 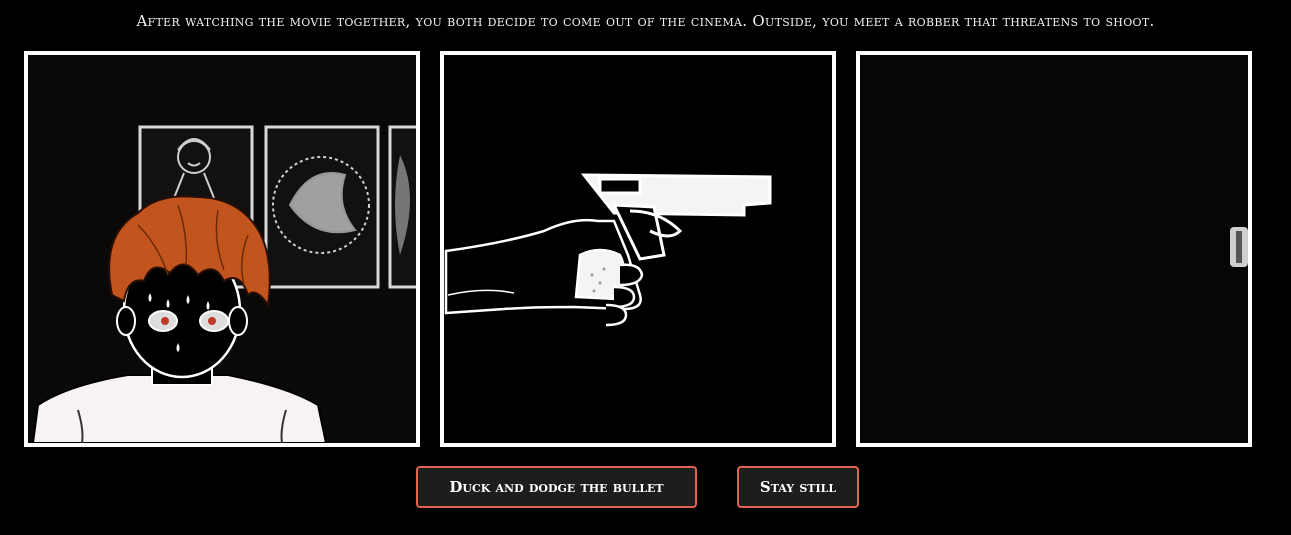 What do you see at coordinates (556, 487) in the screenshot?
I see `duck-dodge-button: Duck and dodge the bullet` at bounding box center [556, 487].